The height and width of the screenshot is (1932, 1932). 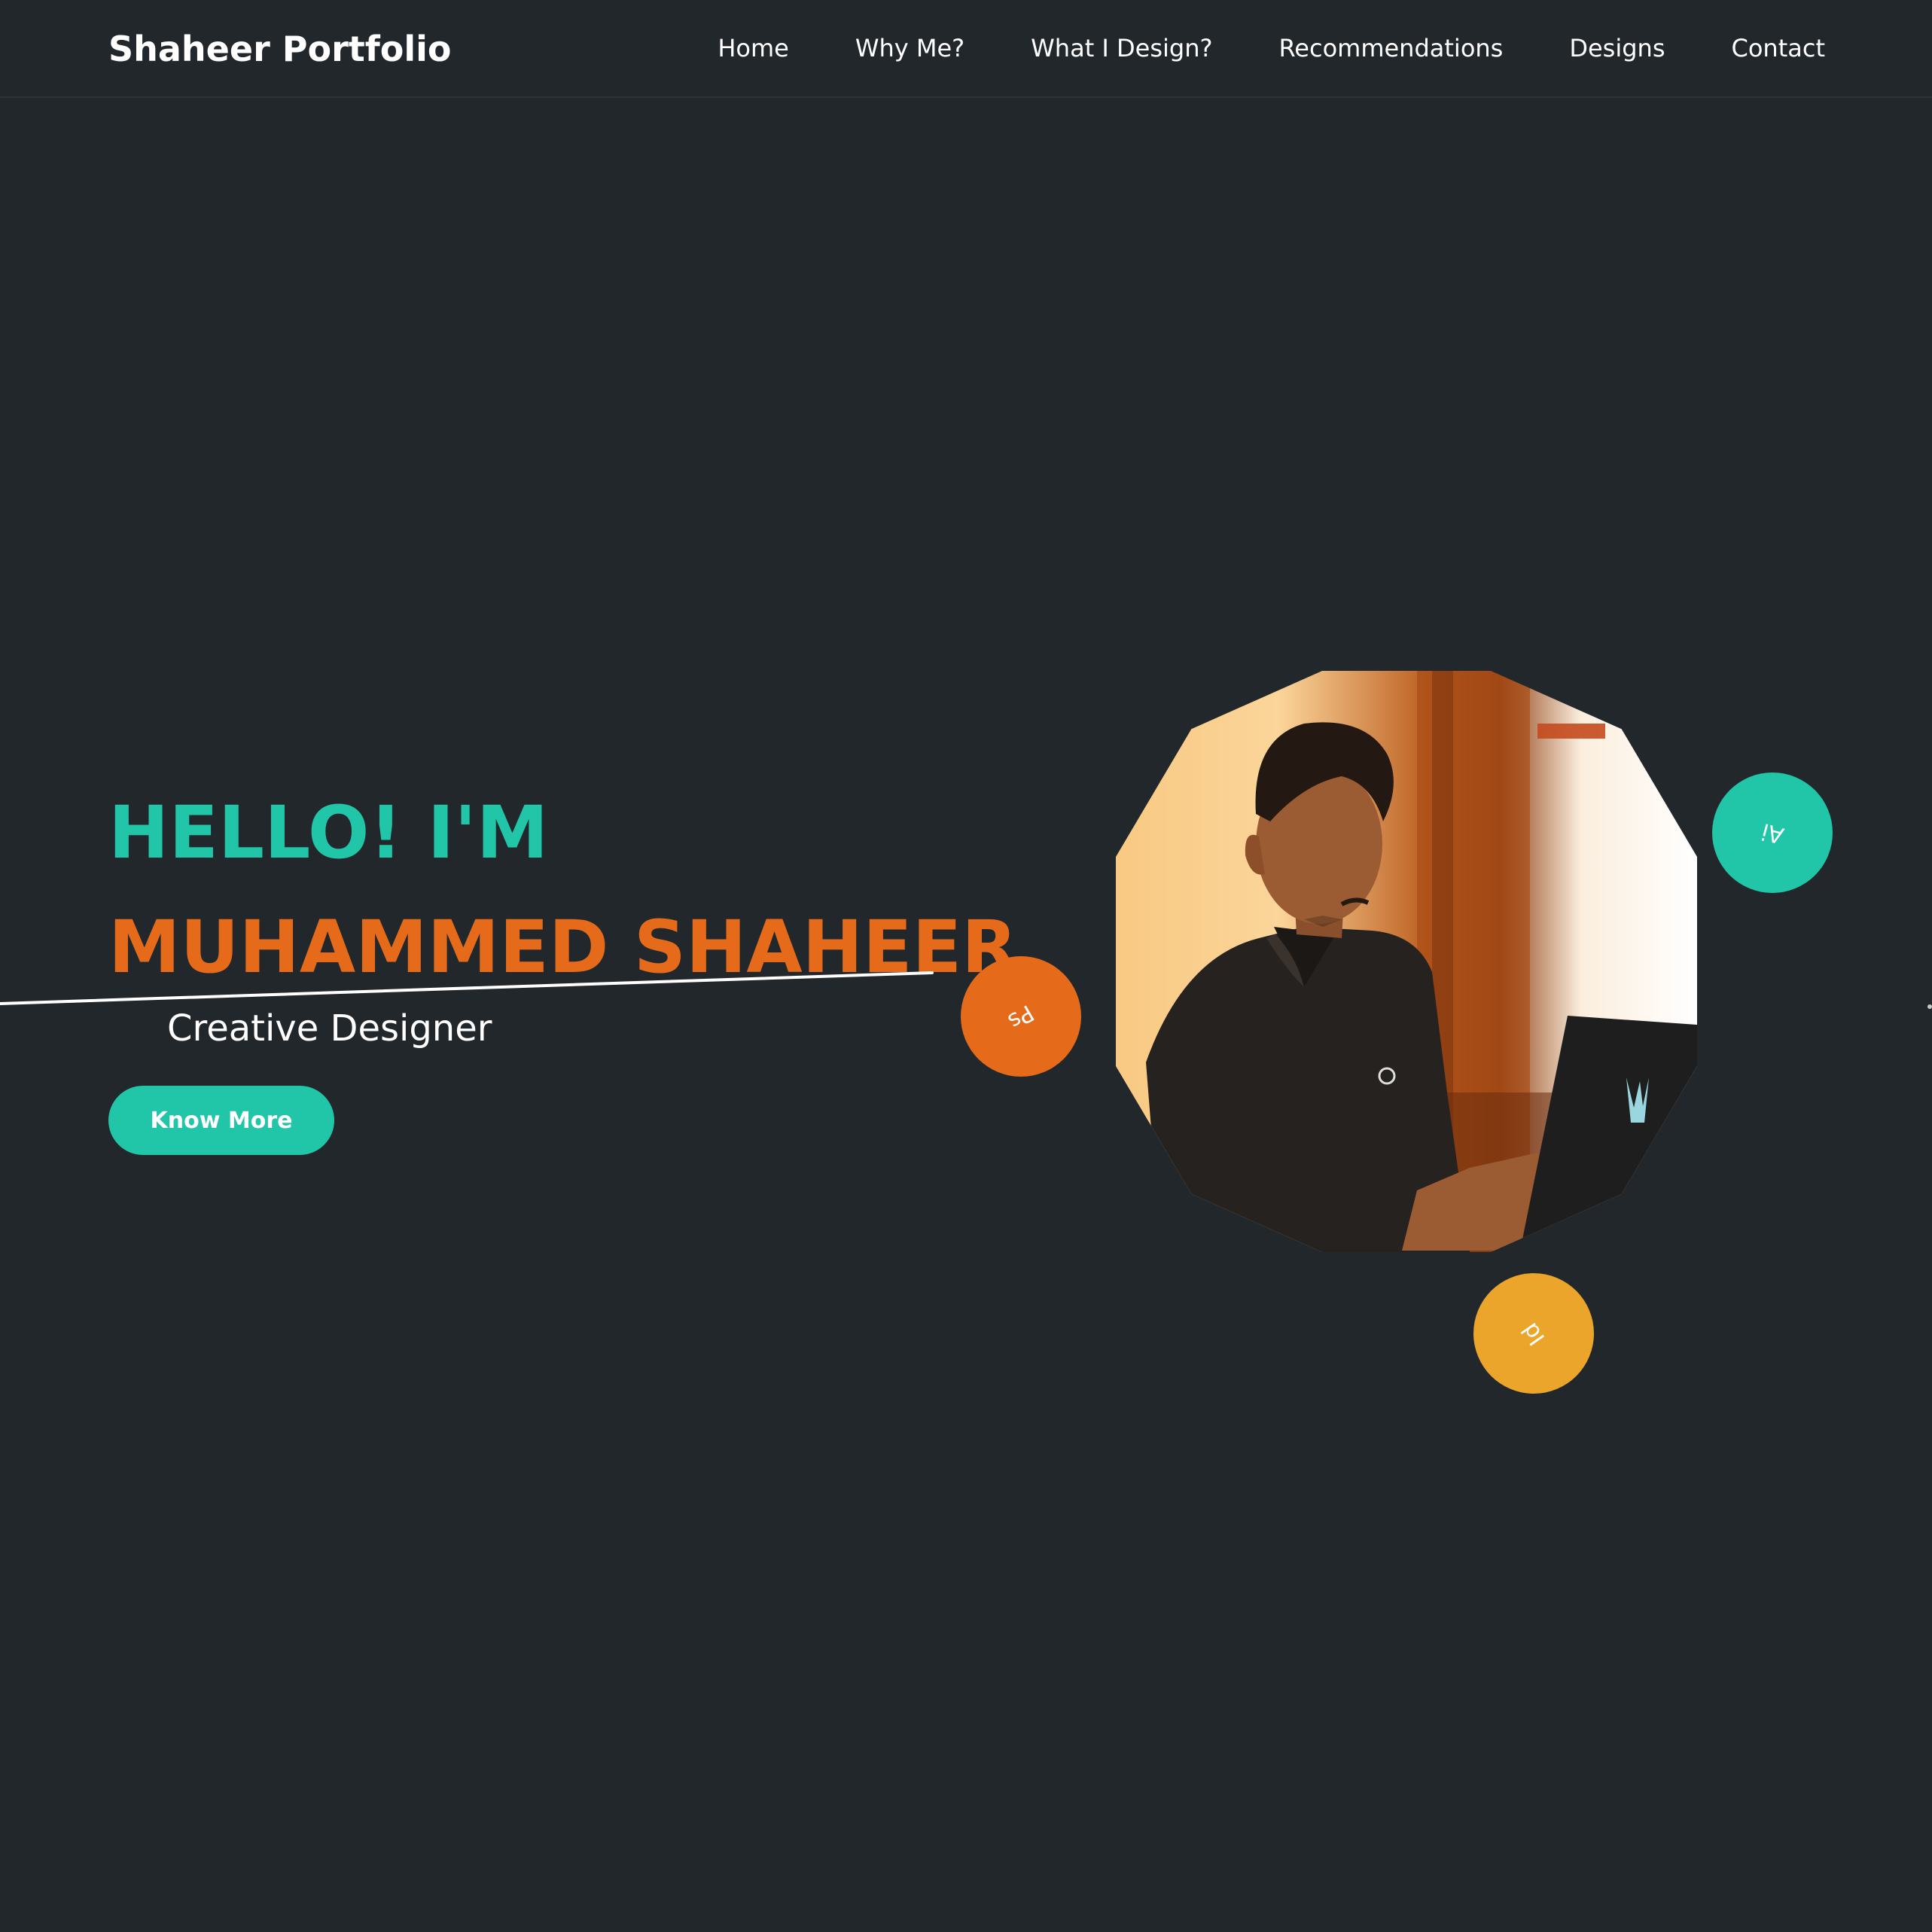 What do you see at coordinates (1121, 48) in the screenshot?
I see `nav-link-what-i-design: What I Design?` at bounding box center [1121, 48].